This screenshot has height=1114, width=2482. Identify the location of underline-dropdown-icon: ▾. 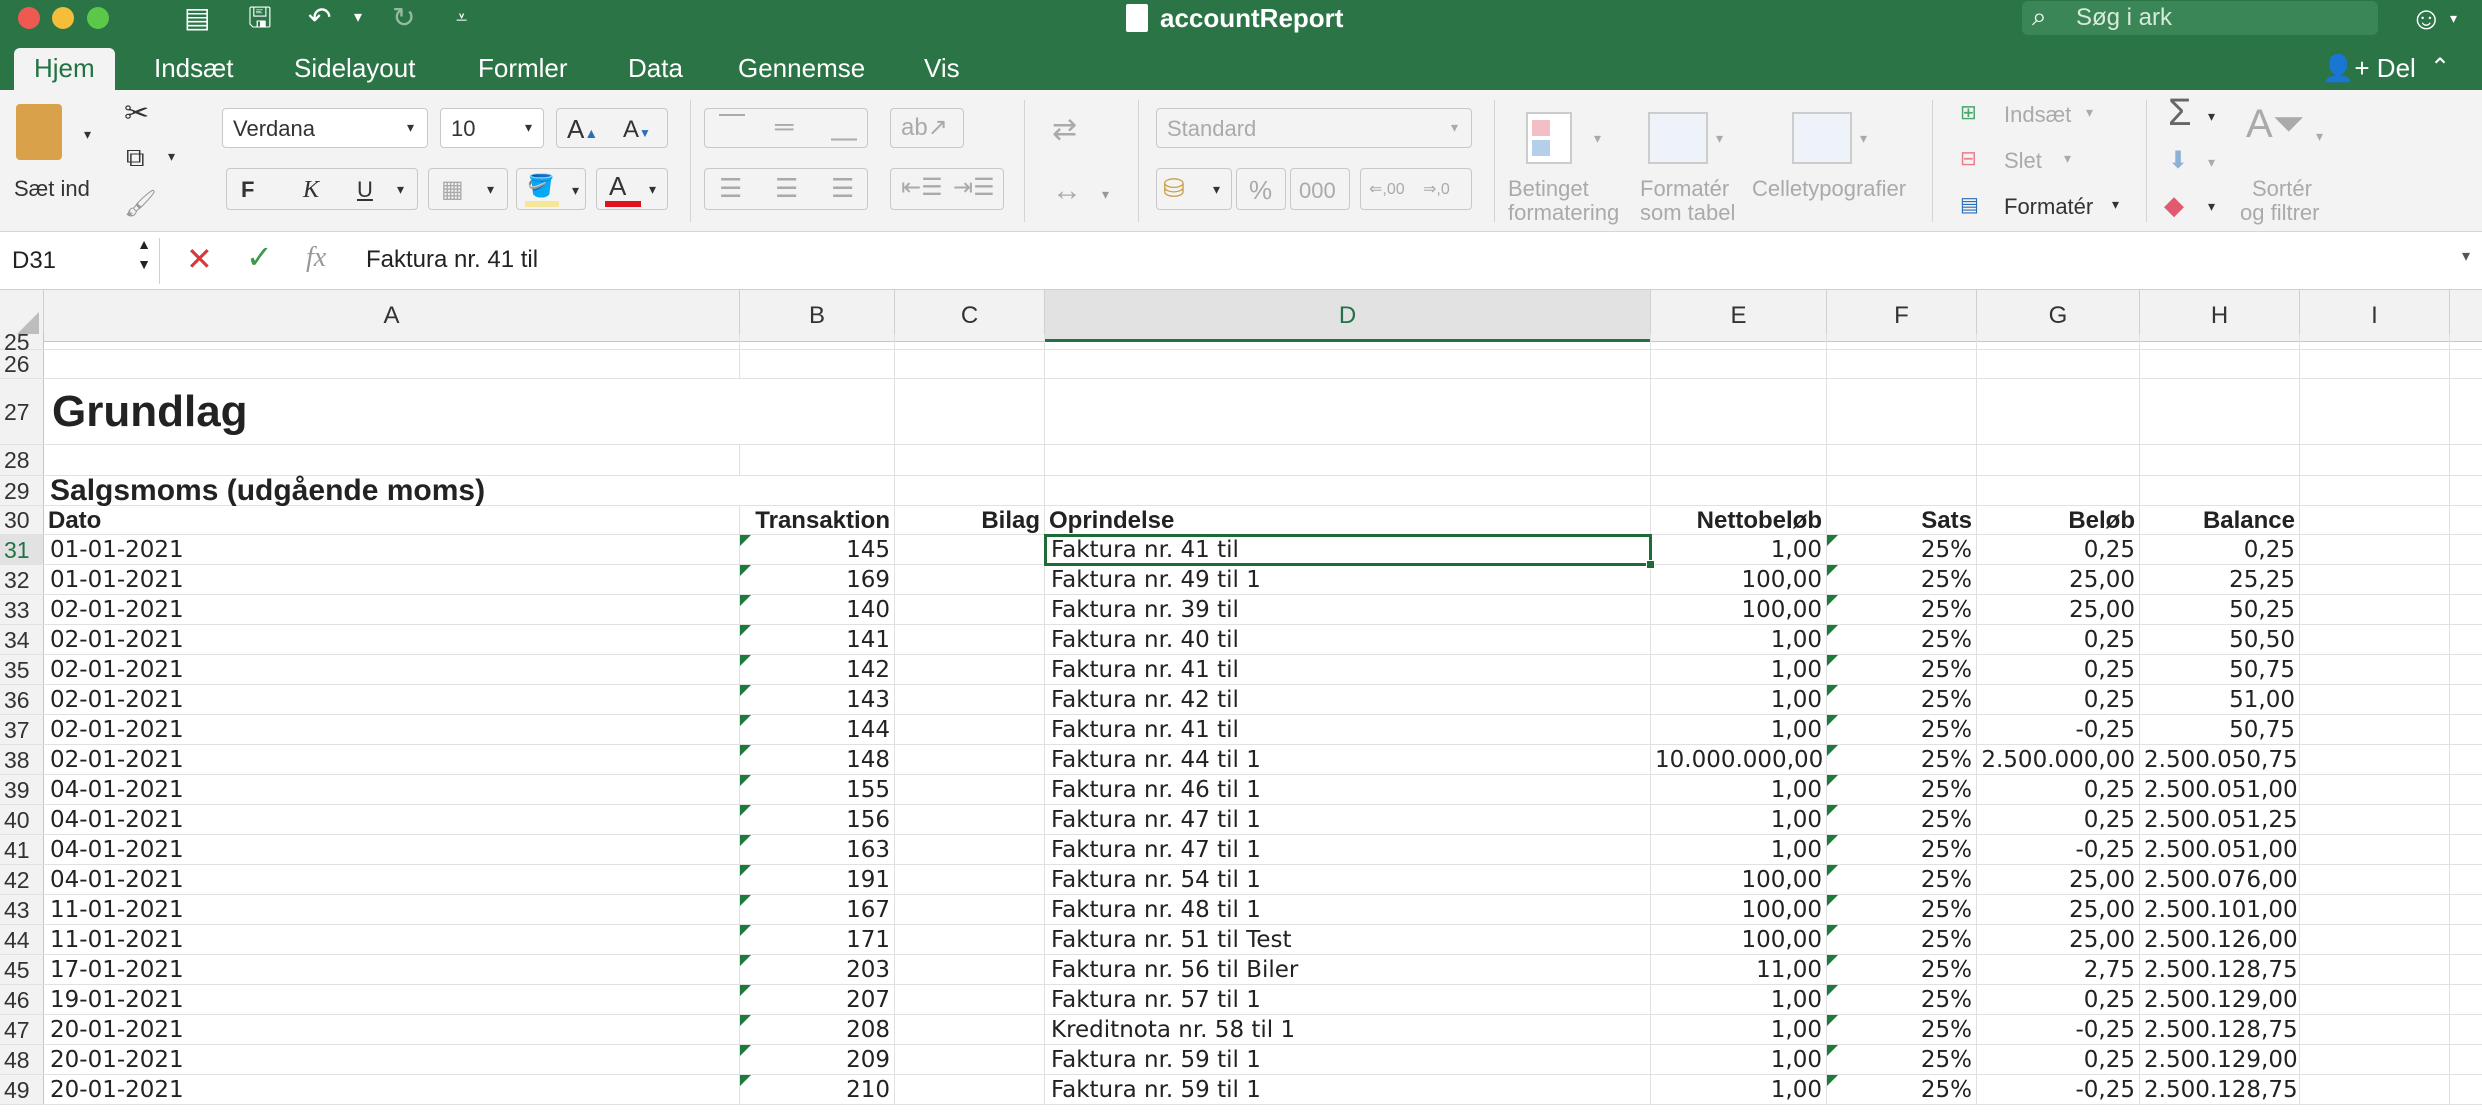
(400, 189).